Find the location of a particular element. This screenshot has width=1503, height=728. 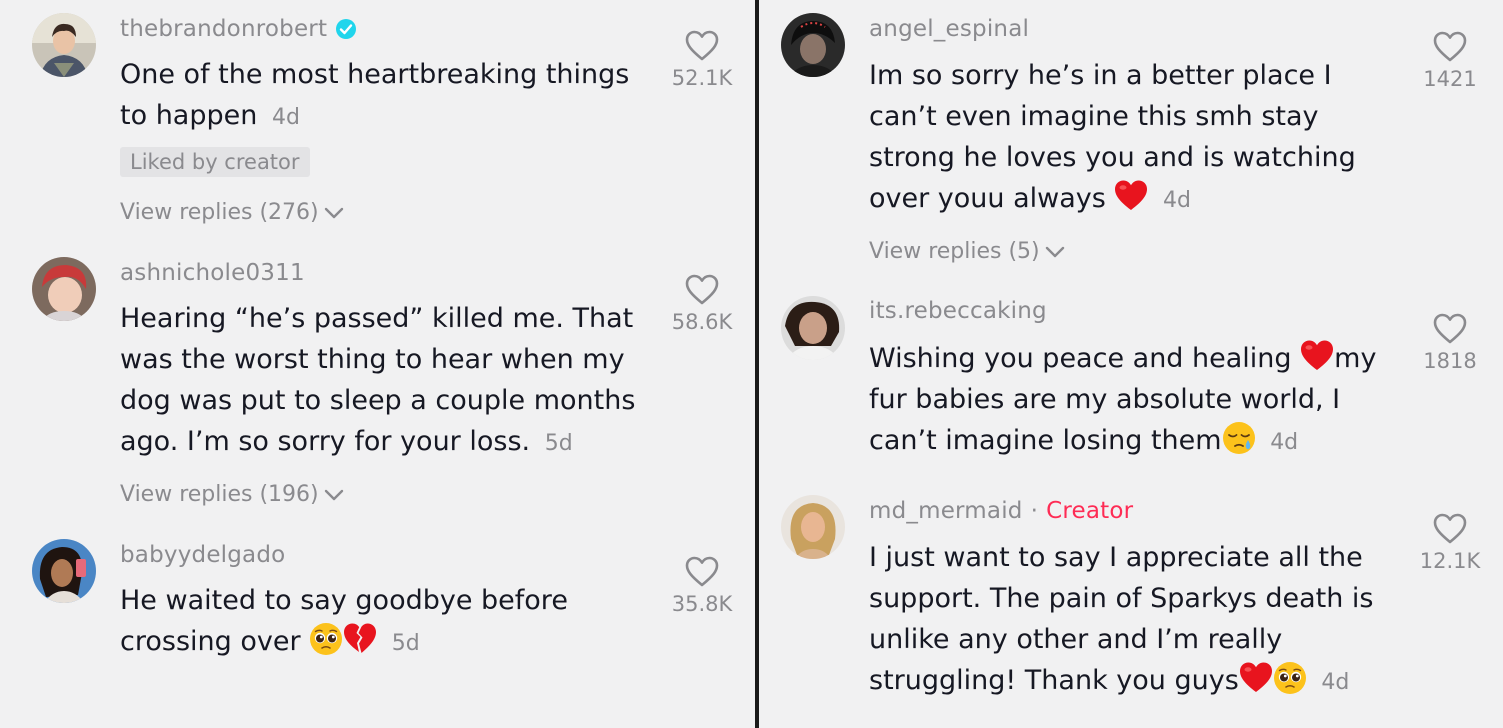

view-replies-button: View replies (5) is located at coordinates (967, 251).